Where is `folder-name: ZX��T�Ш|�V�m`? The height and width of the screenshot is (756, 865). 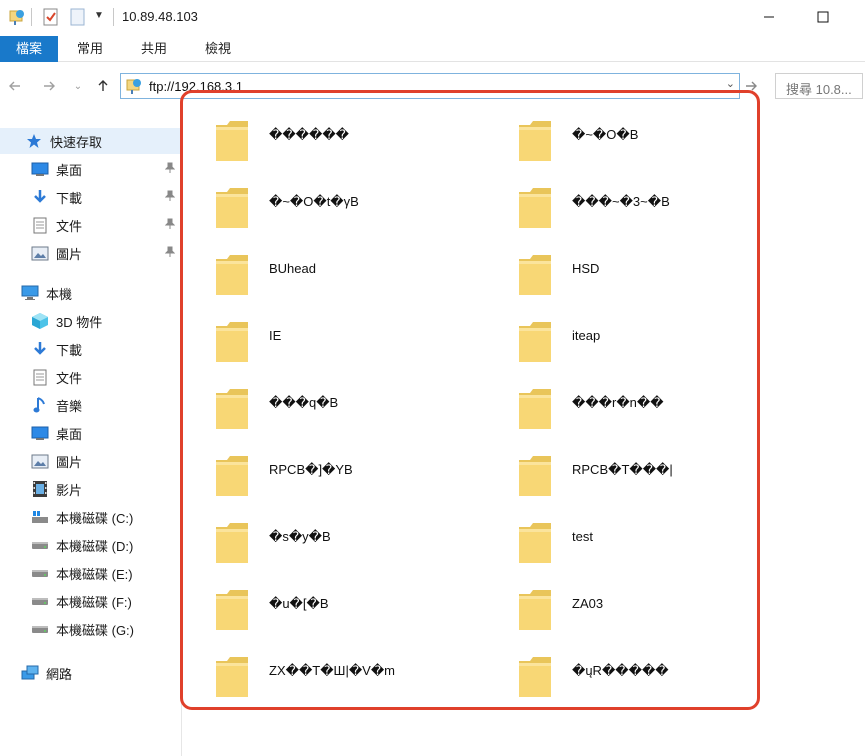
folder-name: ZX��T�Ш|�V�m is located at coordinates (332, 670).